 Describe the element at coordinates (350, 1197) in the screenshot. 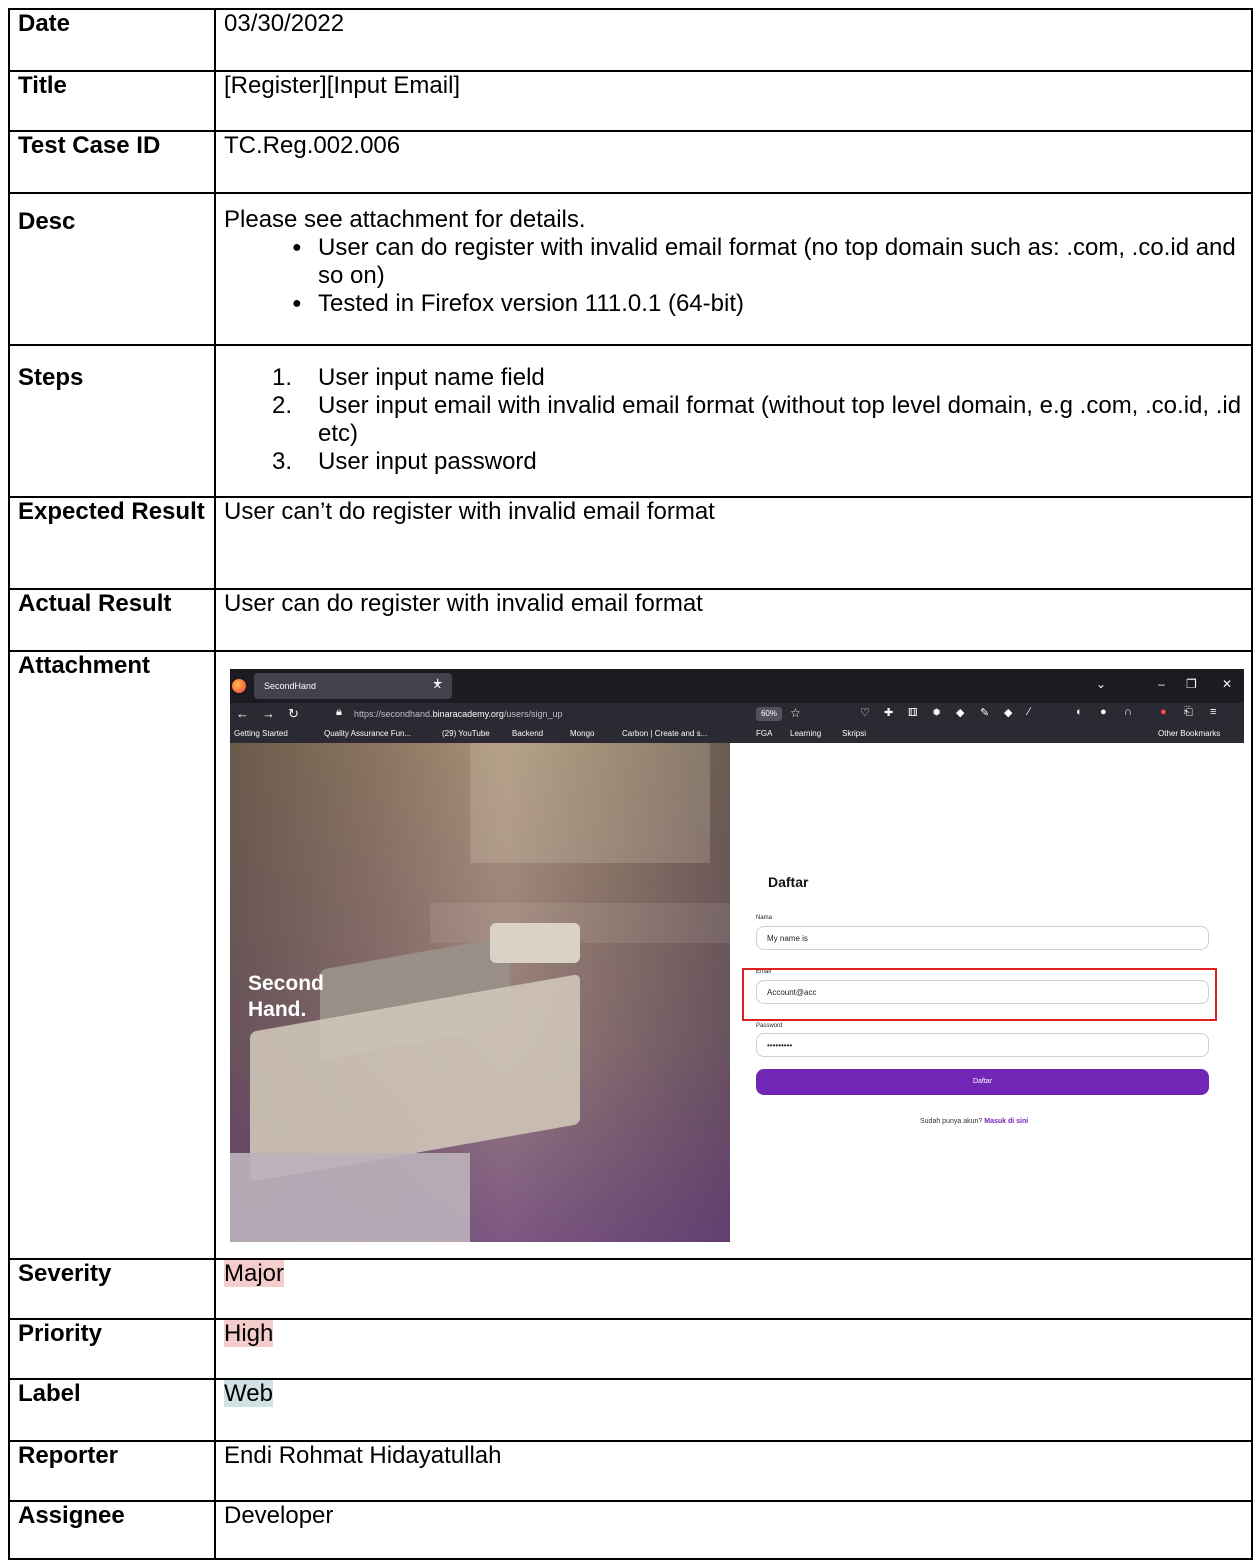

I see `cash-drawer` at that location.